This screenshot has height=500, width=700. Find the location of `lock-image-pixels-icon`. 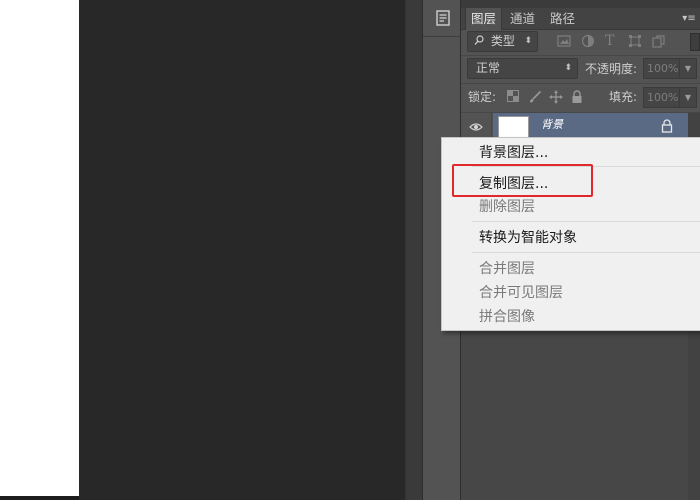

lock-image-pixels-icon is located at coordinates (535, 97).